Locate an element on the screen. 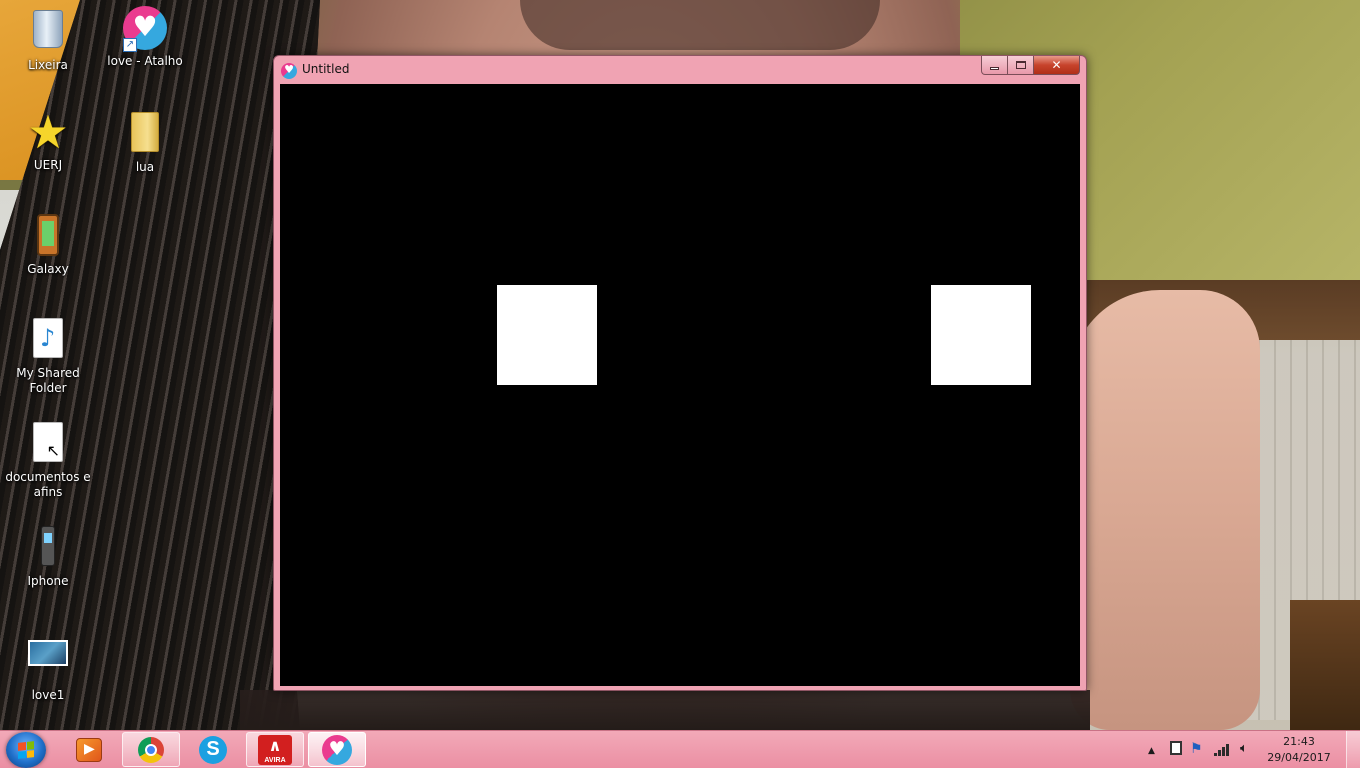  desktop-icon-love-shortcut: ↗ love - Atalho is located at coordinates (145, 37).